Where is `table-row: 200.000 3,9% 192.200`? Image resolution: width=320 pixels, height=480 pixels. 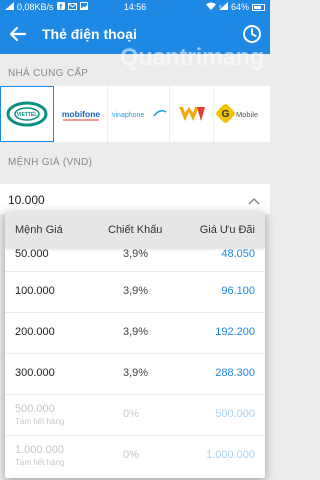
table-row: 200.000 3,9% 192.200 is located at coordinates (135, 333).